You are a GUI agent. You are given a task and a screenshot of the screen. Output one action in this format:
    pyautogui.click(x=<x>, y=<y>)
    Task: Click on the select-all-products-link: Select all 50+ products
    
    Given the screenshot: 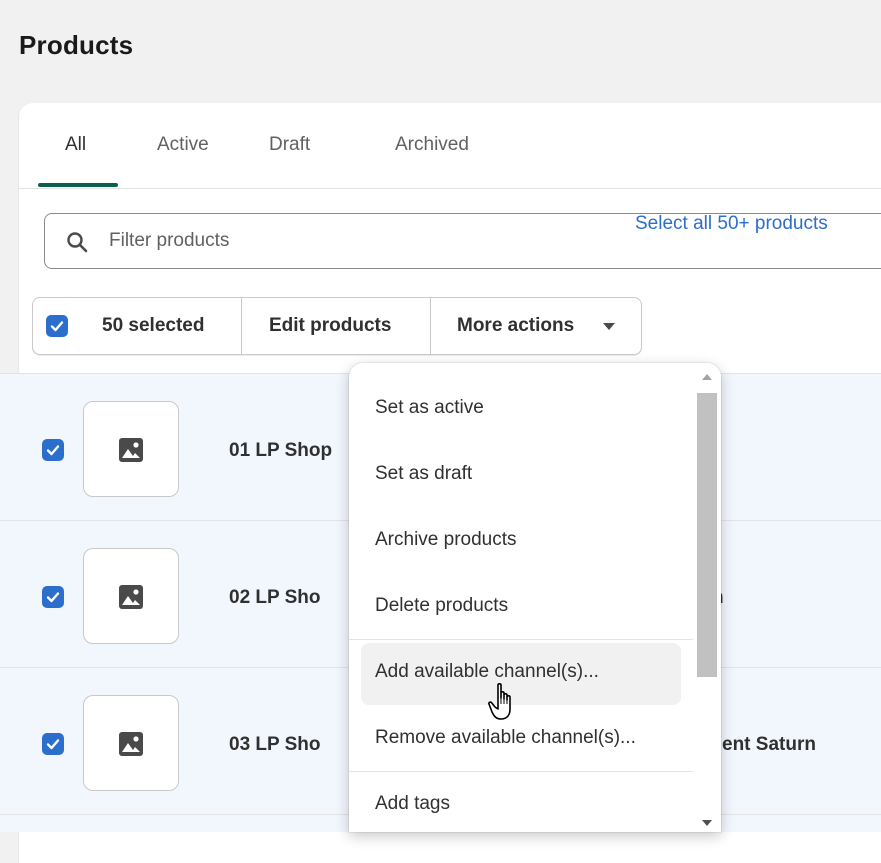 What is the action you would take?
    pyautogui.click(x=731, y=224)
    